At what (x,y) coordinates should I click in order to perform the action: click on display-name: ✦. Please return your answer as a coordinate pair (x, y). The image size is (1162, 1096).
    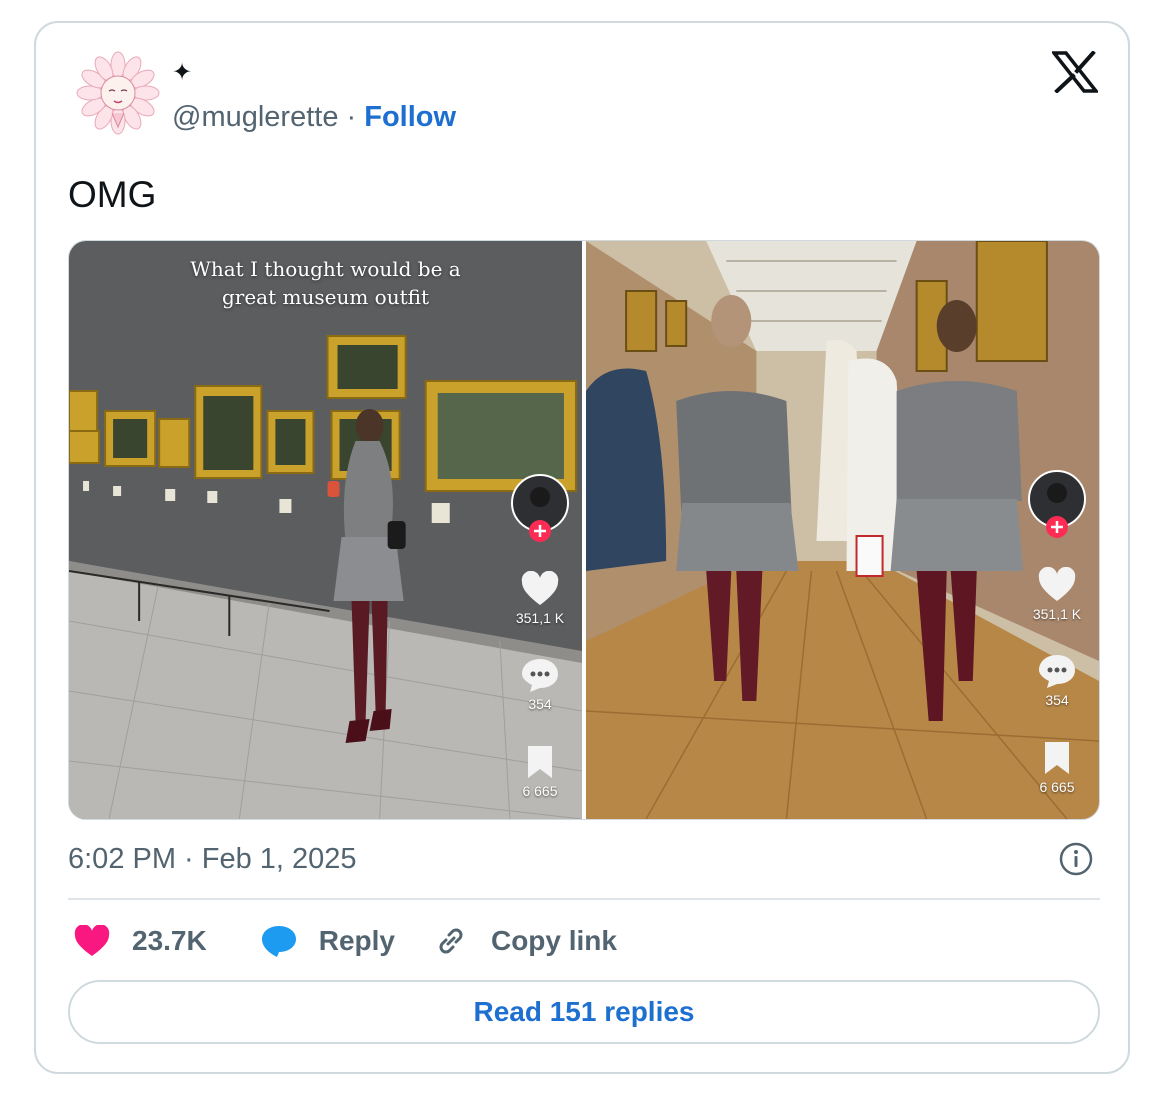
    Looking at the image, I should click on (182, 73).